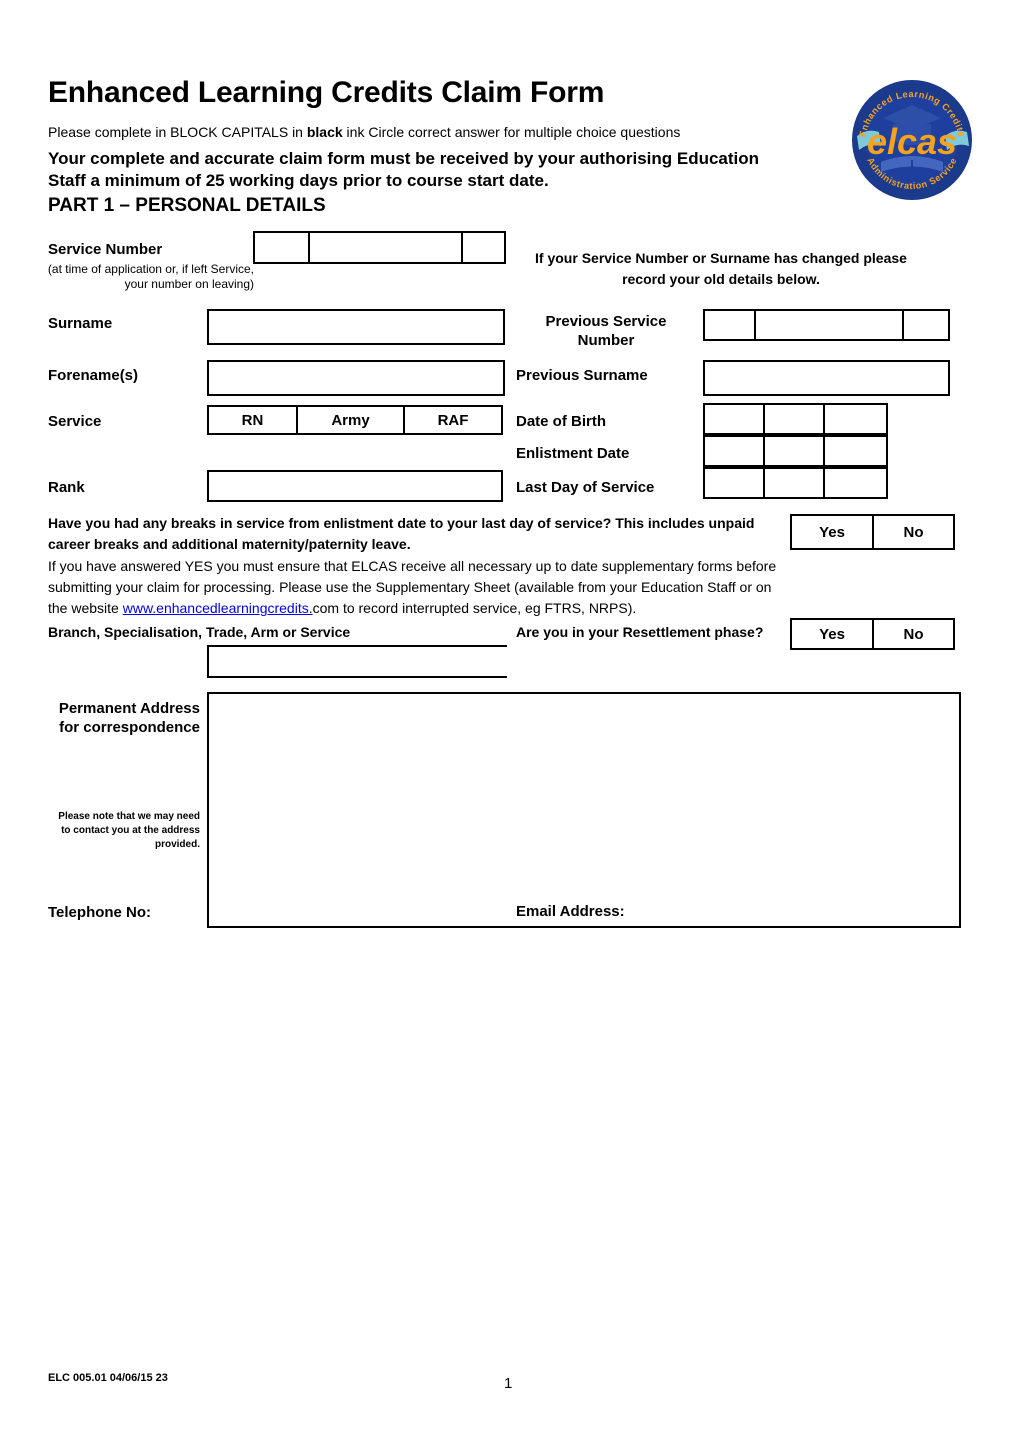 This screenshot has height=1443, width=1020. I want to click on breaks-guidance-prefix: the website, so click(85, 608).